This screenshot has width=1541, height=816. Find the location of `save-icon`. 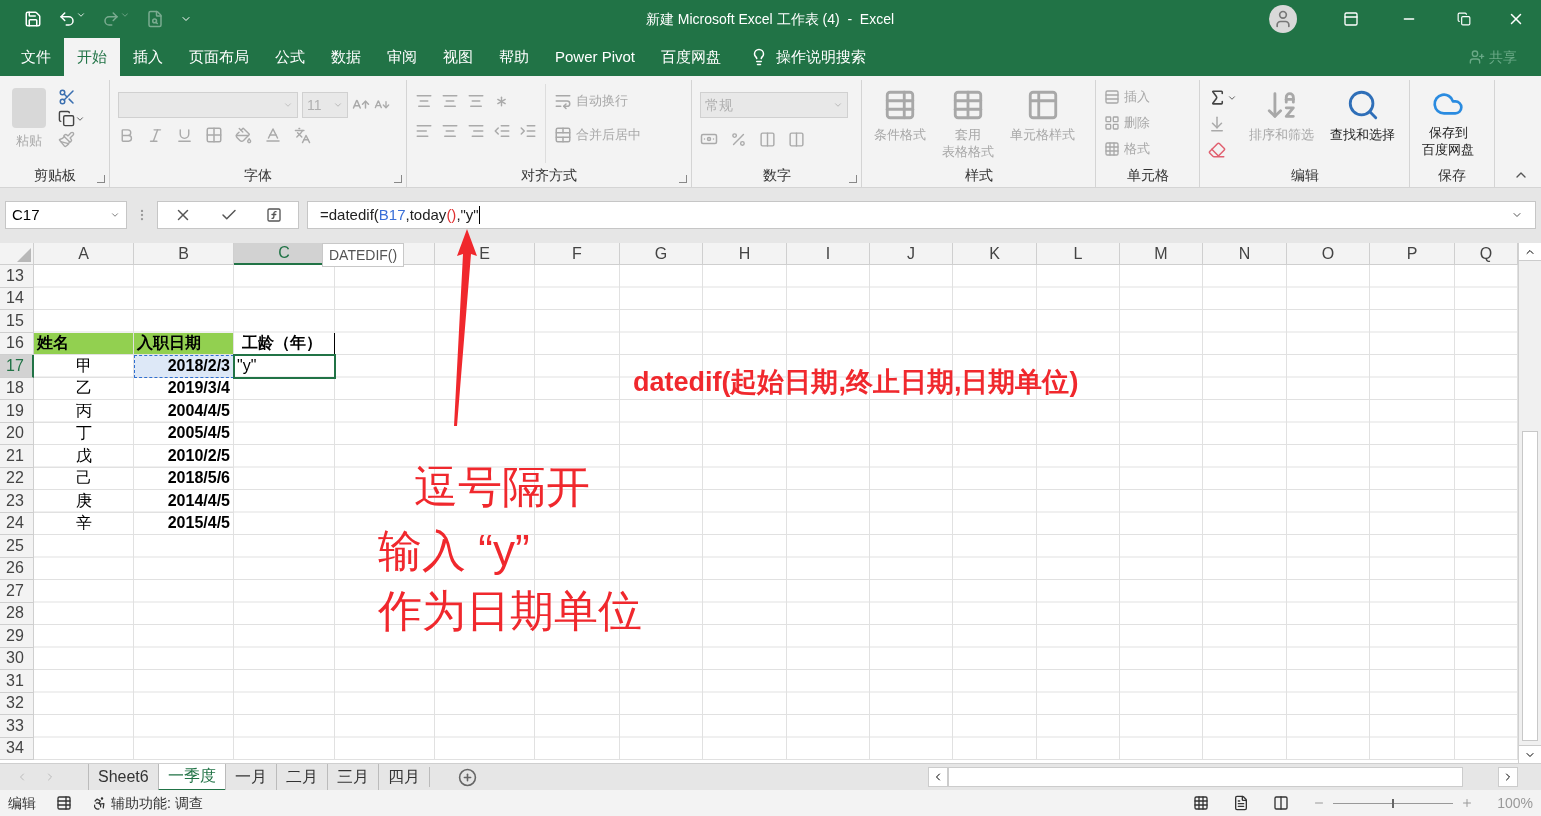

save-icon is located at coordinates (33, 19).